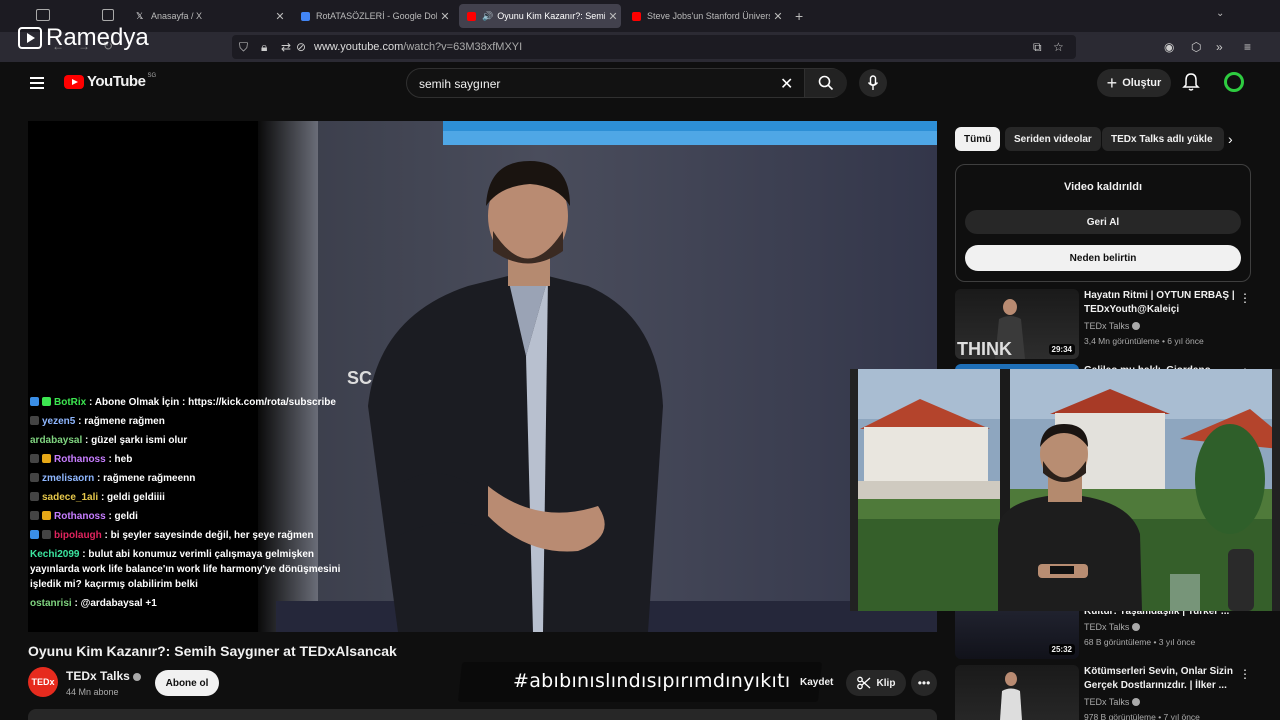 Image resolution: width=1280 pixels, height=720 pixels. I want to click on play-box-icon, so click(30, 38).